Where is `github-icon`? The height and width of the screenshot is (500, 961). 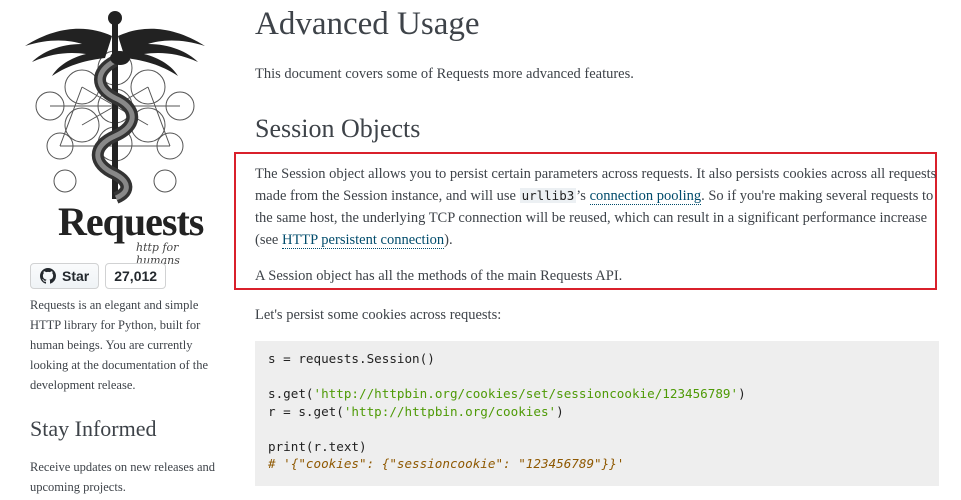
github-icon is located at coordinates (48, 276).